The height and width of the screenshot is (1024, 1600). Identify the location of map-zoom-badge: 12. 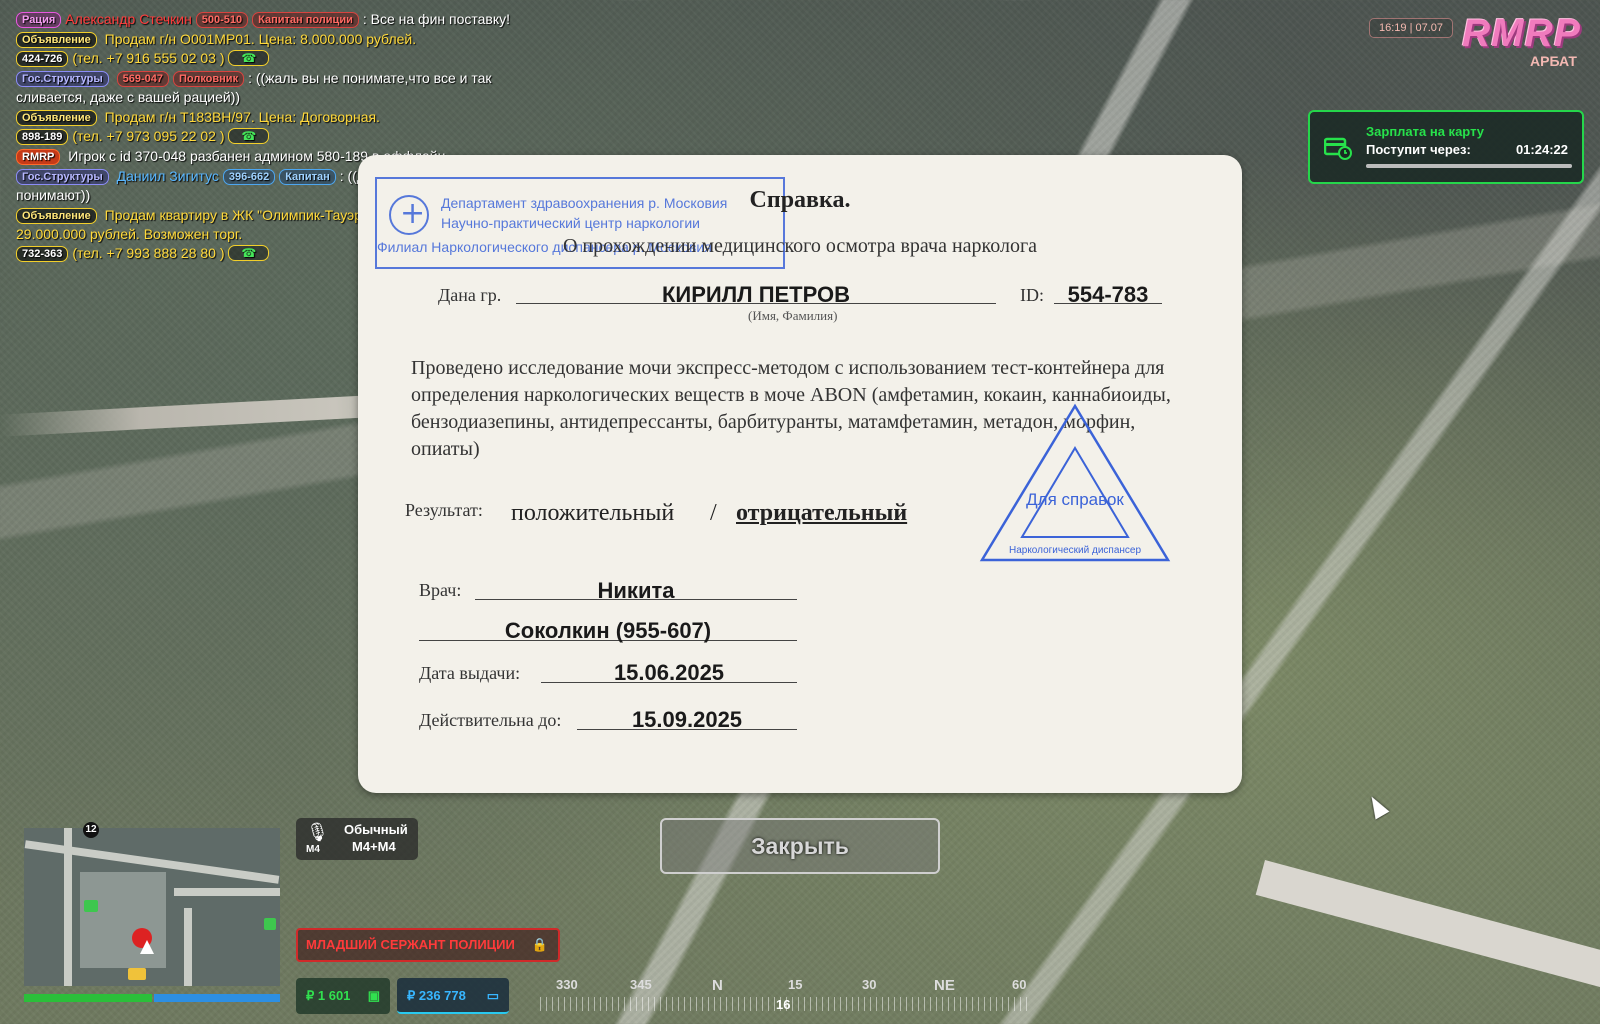
(91, 830).